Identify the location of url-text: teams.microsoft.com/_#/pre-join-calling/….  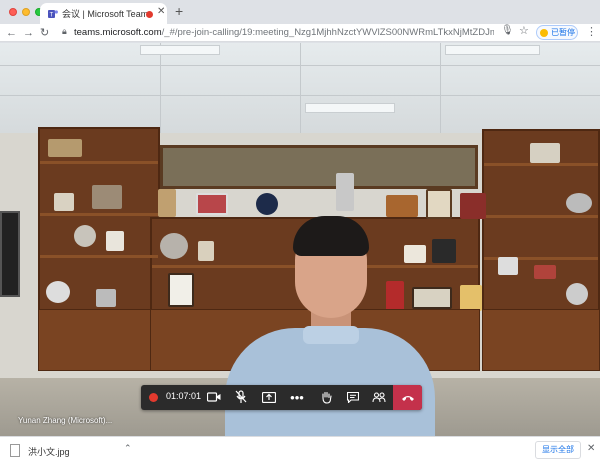
(284, 32).